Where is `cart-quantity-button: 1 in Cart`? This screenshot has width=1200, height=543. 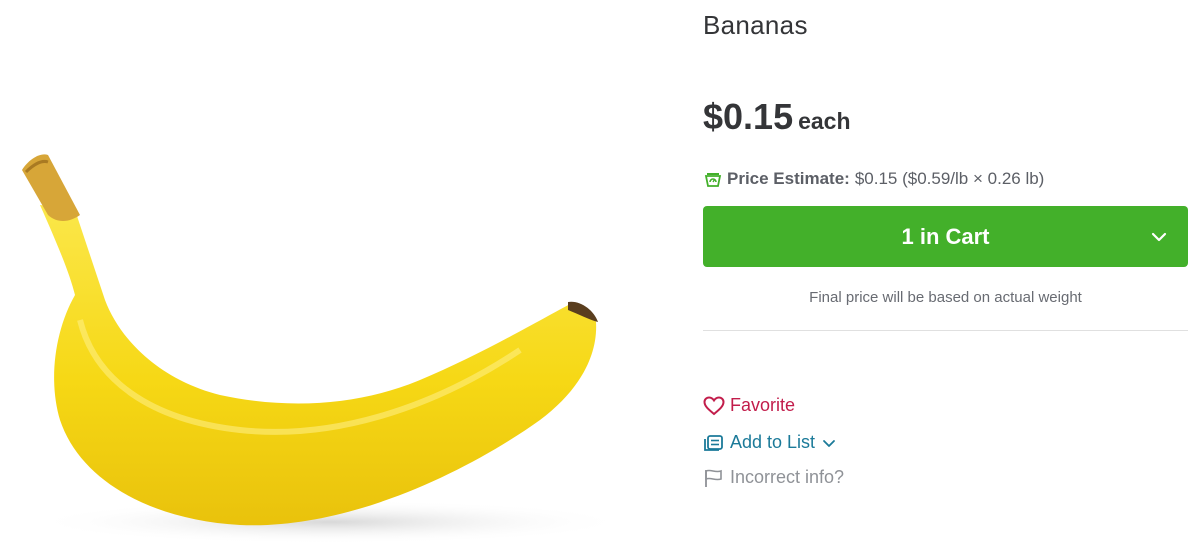
cart-quantity-button: 1 in Cart is located at coordinates (945, 236).